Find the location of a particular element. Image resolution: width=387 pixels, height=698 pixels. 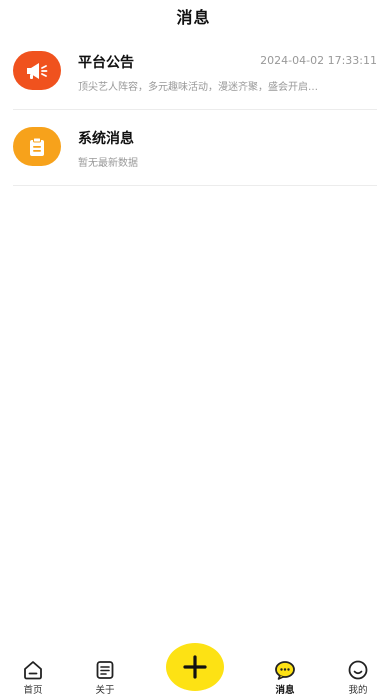

page-header: 消息 is located at coordinates (193, 16).